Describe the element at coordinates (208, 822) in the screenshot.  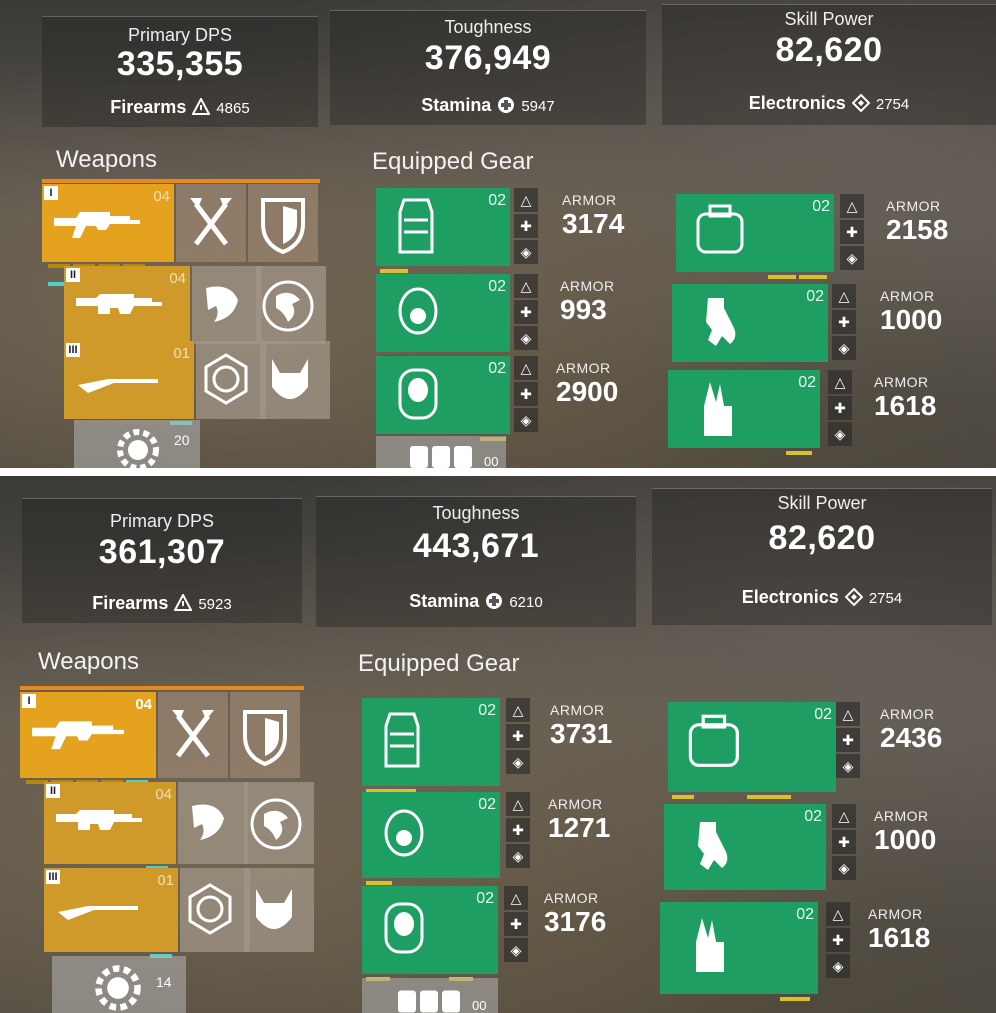
I see `eagle-head-icon` at that location.